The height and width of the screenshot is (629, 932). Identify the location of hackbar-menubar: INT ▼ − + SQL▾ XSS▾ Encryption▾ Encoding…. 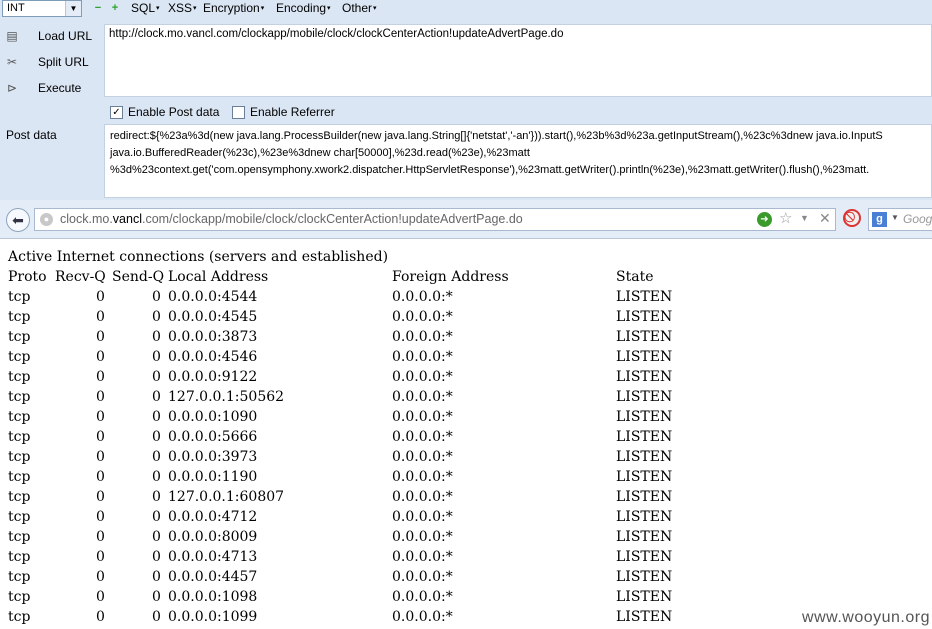
(466, 9).